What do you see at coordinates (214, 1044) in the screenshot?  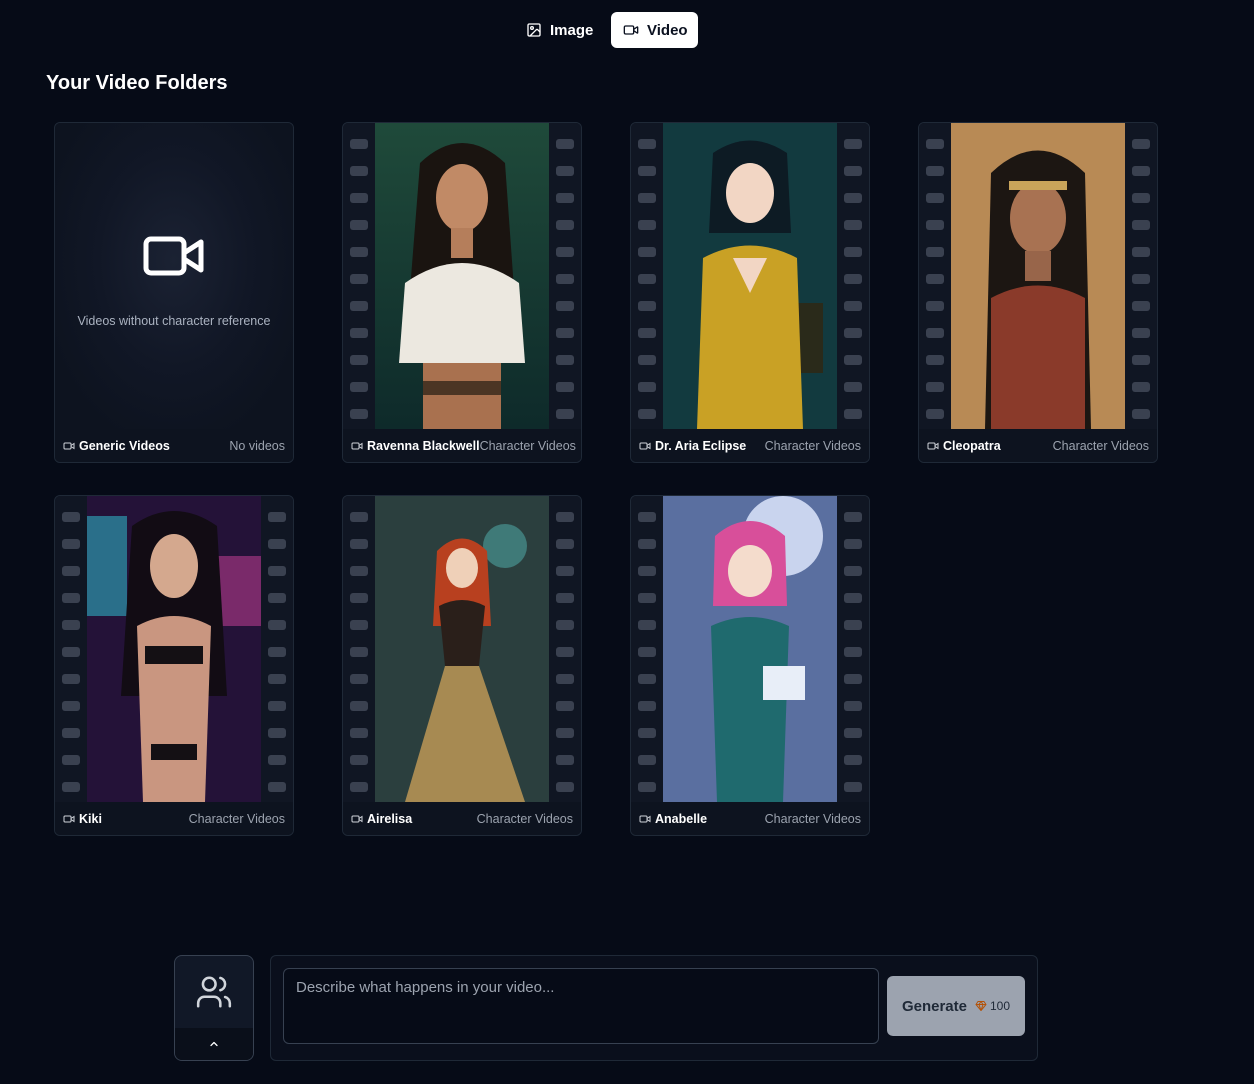 I see `expand-characters-button` at bounding box center [214, 1044].